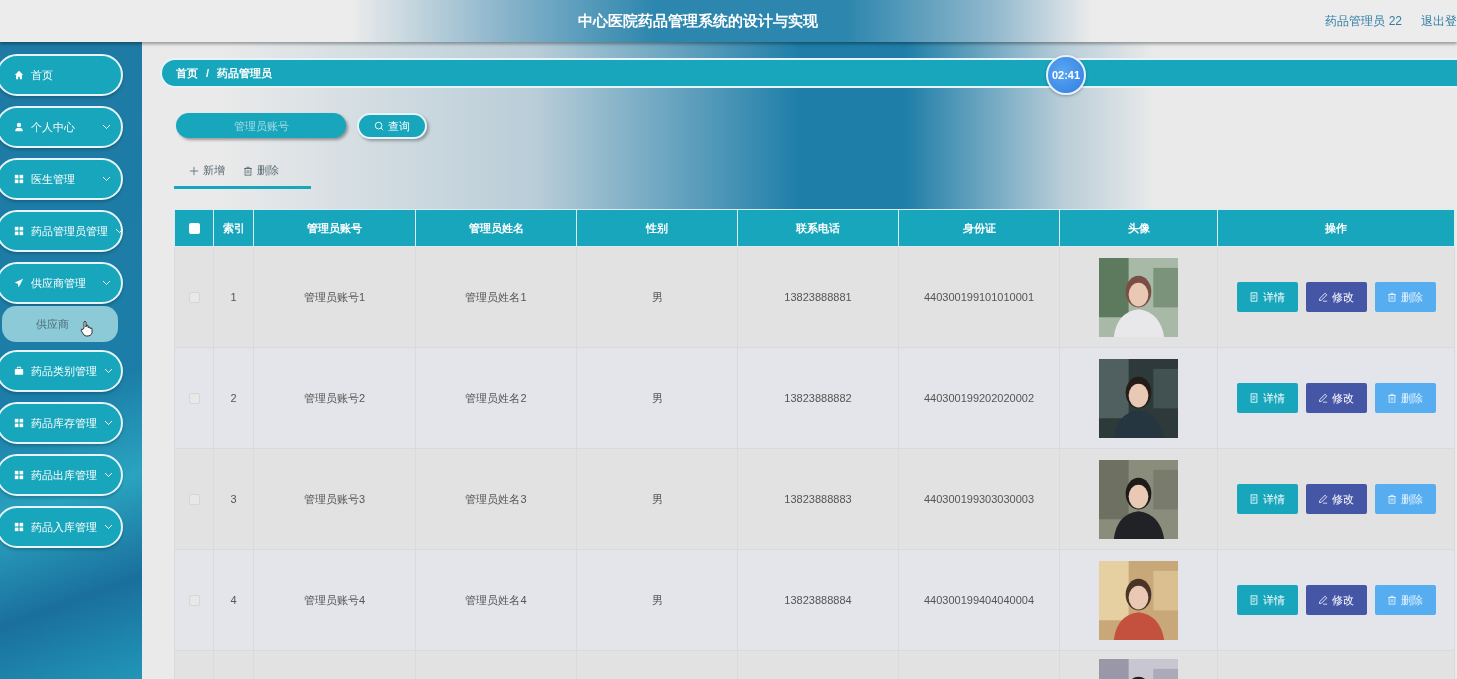 This screenshot has height=679, width=1457. What do you see at coordinates (19, 283) in the screenshot?
I see `paper-plane-icon` at bounding box center [19, 283].